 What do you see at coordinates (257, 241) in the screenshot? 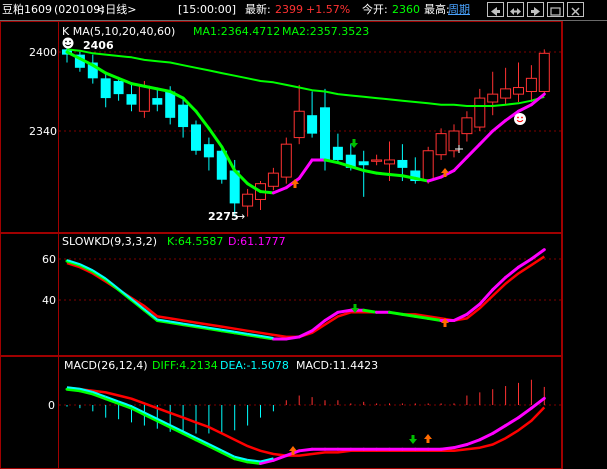
I see `kd-d-label: D:61.1777` at bounding box center [257, 241].